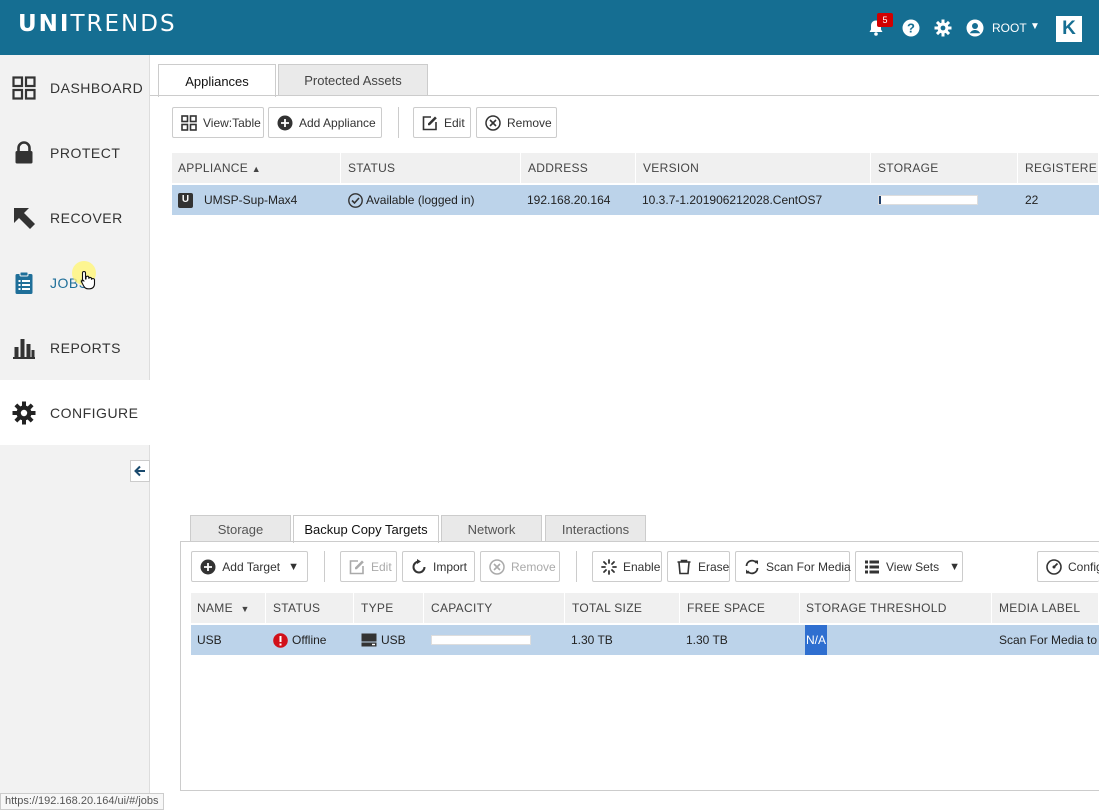 The width and height of the screenshot is (1099, 810). What do you see at coordinates (249, 566) in the screenshot?
I see `add-target-button: Add Target ▼` at bounding box center [249, 566].